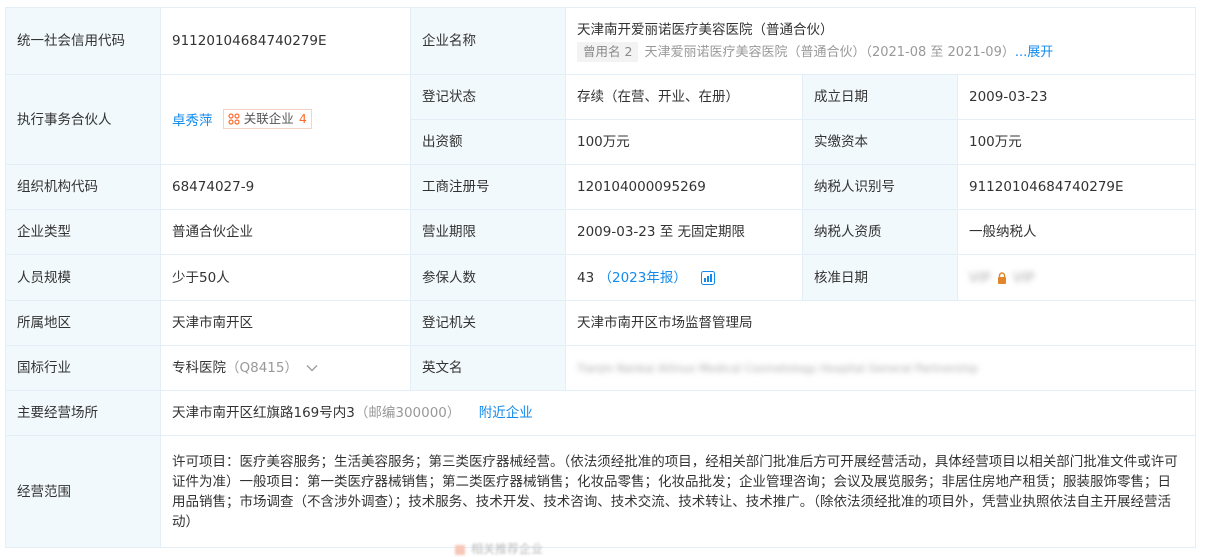  I want to click on industry-code: （Q8415）, so click(262, 368).